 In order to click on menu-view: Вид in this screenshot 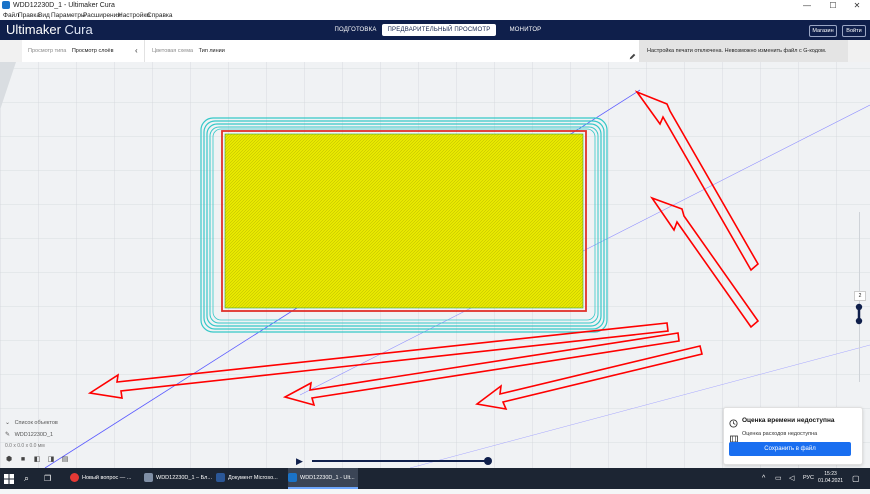, I will do `click(44, 15)`.